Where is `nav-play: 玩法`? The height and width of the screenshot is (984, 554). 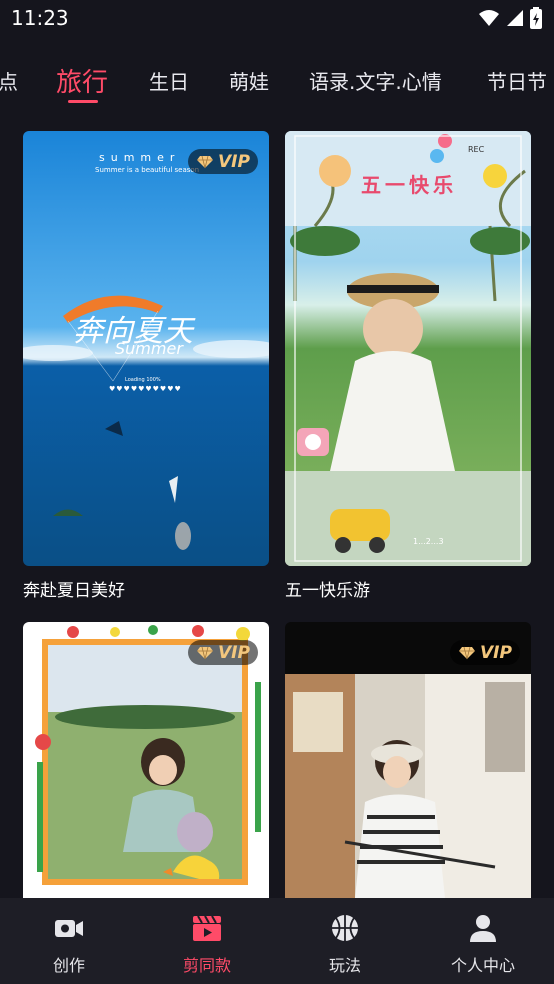 nav-play: 玩法 is located at coordinates (345, 941).